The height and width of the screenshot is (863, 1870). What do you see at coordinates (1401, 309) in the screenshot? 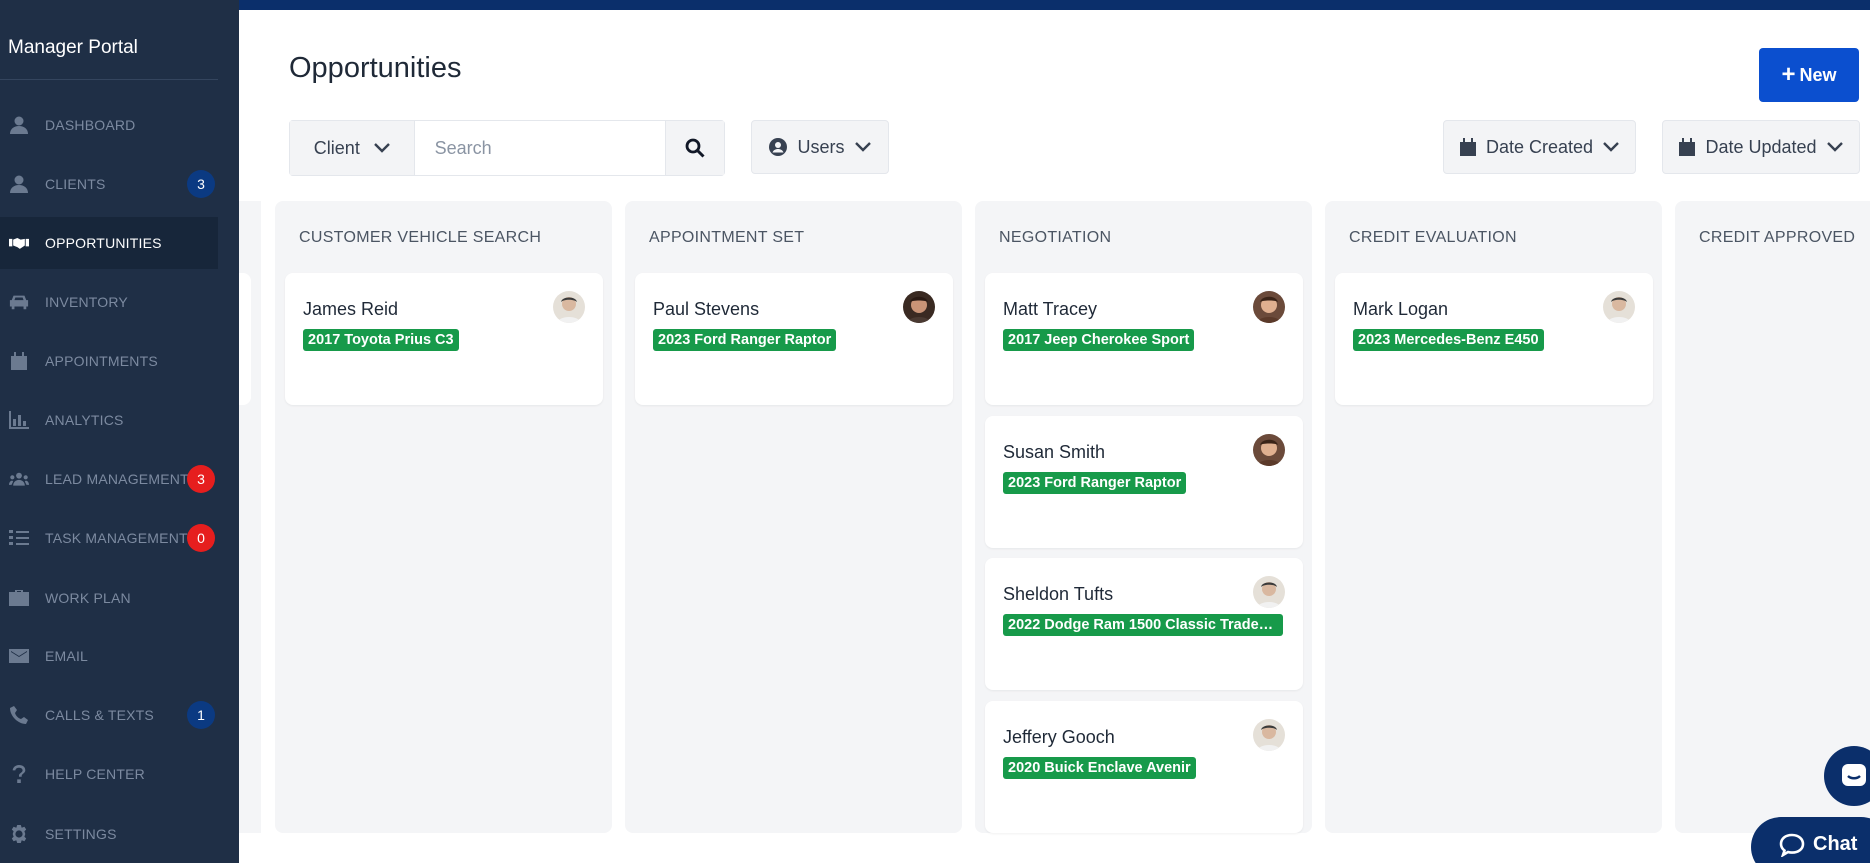
I see `client-name: Mark Logan` at bounding box center [1401, 309].